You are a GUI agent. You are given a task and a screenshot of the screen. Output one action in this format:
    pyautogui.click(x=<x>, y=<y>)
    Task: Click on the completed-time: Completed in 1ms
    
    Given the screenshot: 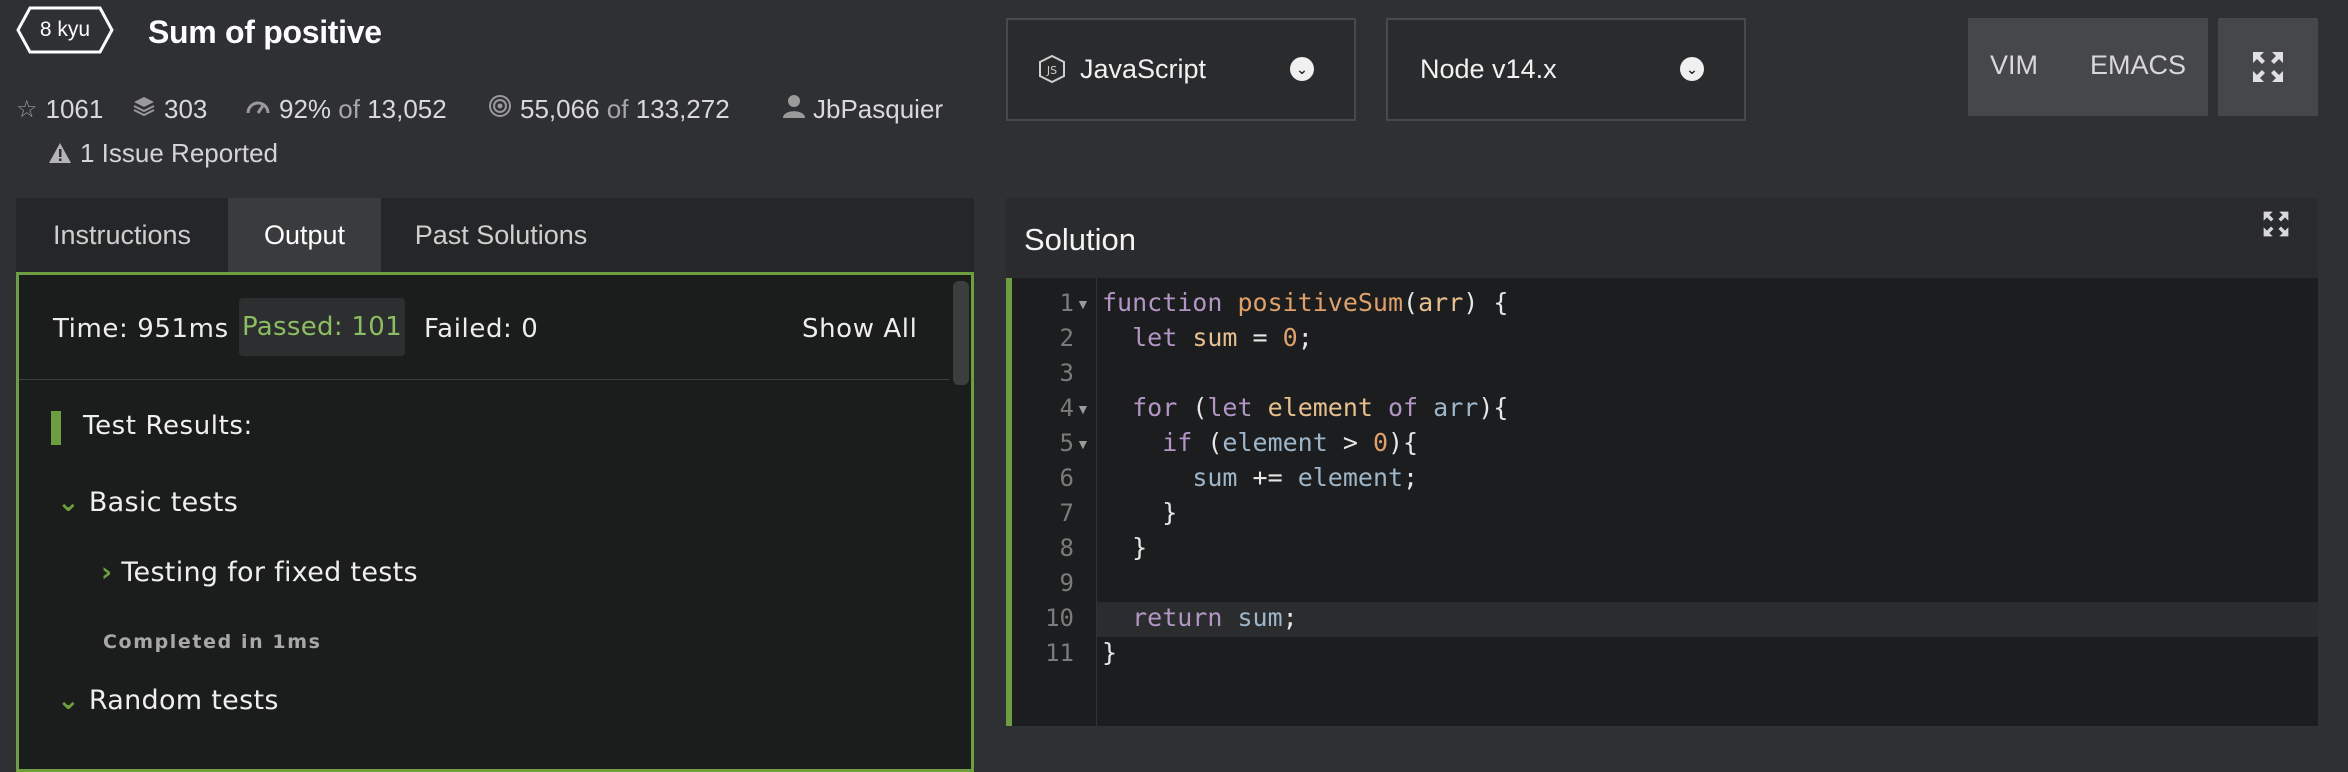 What is the action you would take?
    pyautogui.click(x=212, y=642)
    